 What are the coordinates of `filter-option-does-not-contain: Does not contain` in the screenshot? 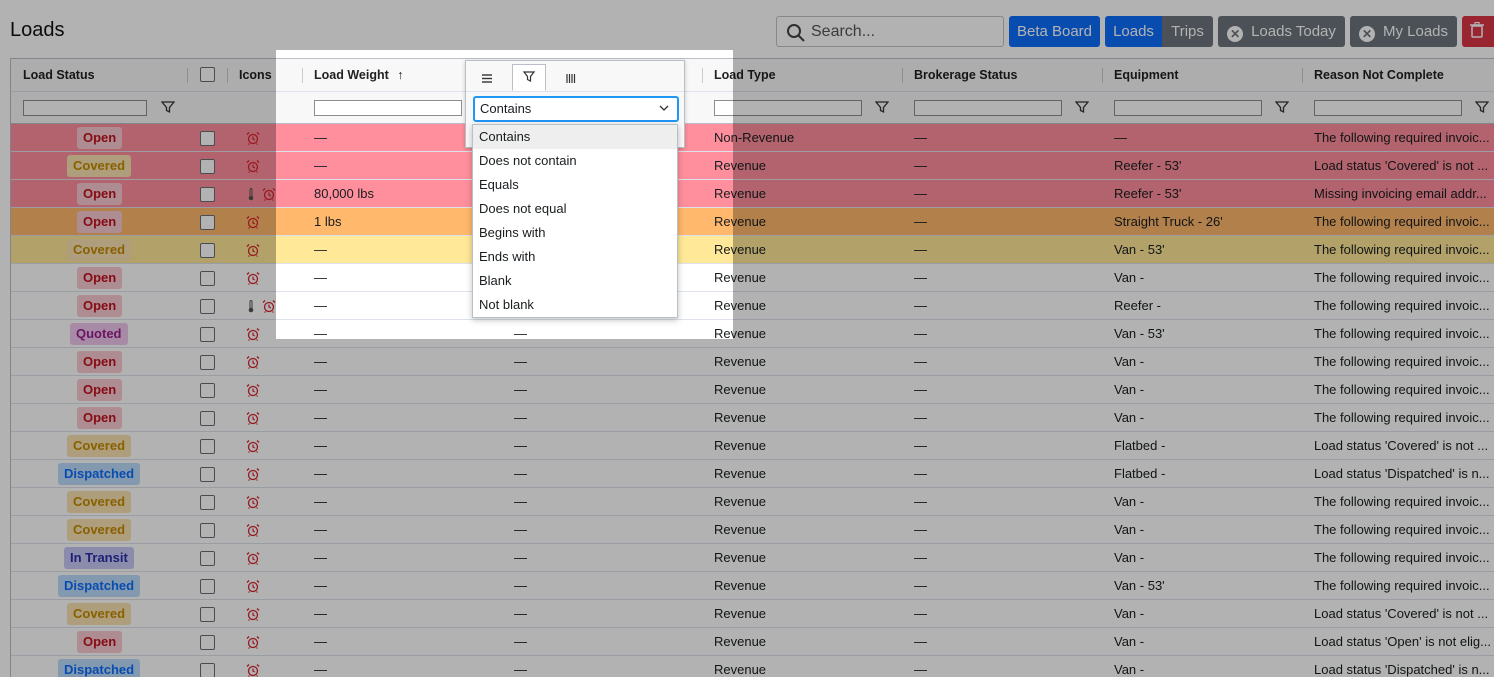 It's located at (575, 161).